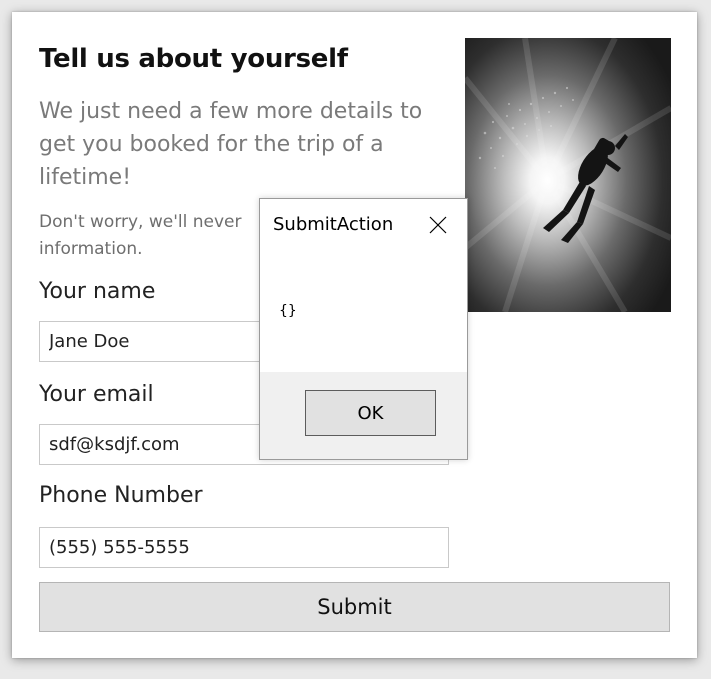 This screenshot has width=711, height=679. What do you see at coordinates (193, 59) in the screenshot?
I see `page-title: Tell us about yourself` at bounding box center [193, 59].